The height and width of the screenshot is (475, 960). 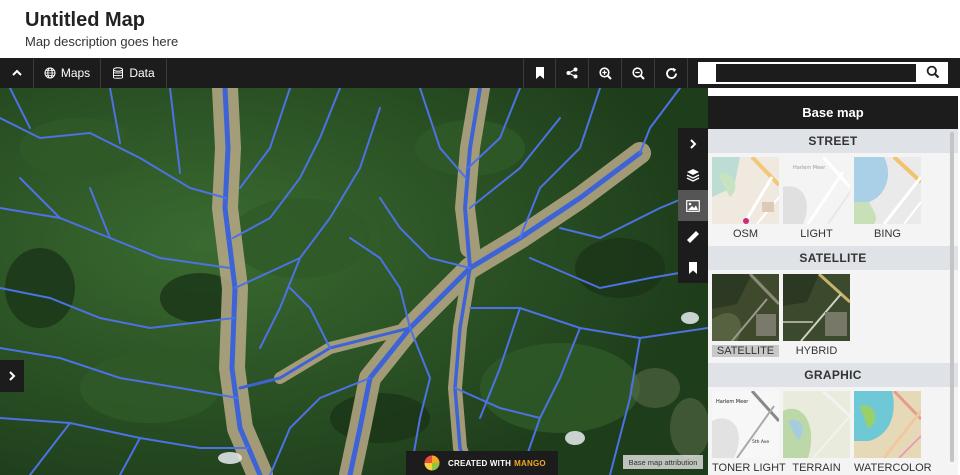 What do you see at coordinates (50, 73) in the screenshot?
I see `globe-icon` at bounding box center [50, 73].